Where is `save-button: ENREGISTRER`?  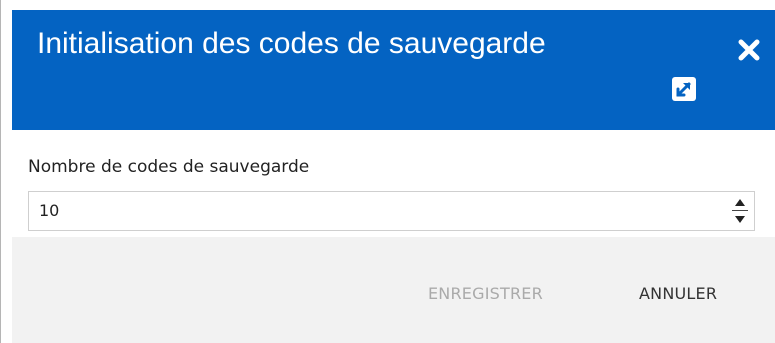
save-button: ENREGISTRER is located at coordinates (485, 294).